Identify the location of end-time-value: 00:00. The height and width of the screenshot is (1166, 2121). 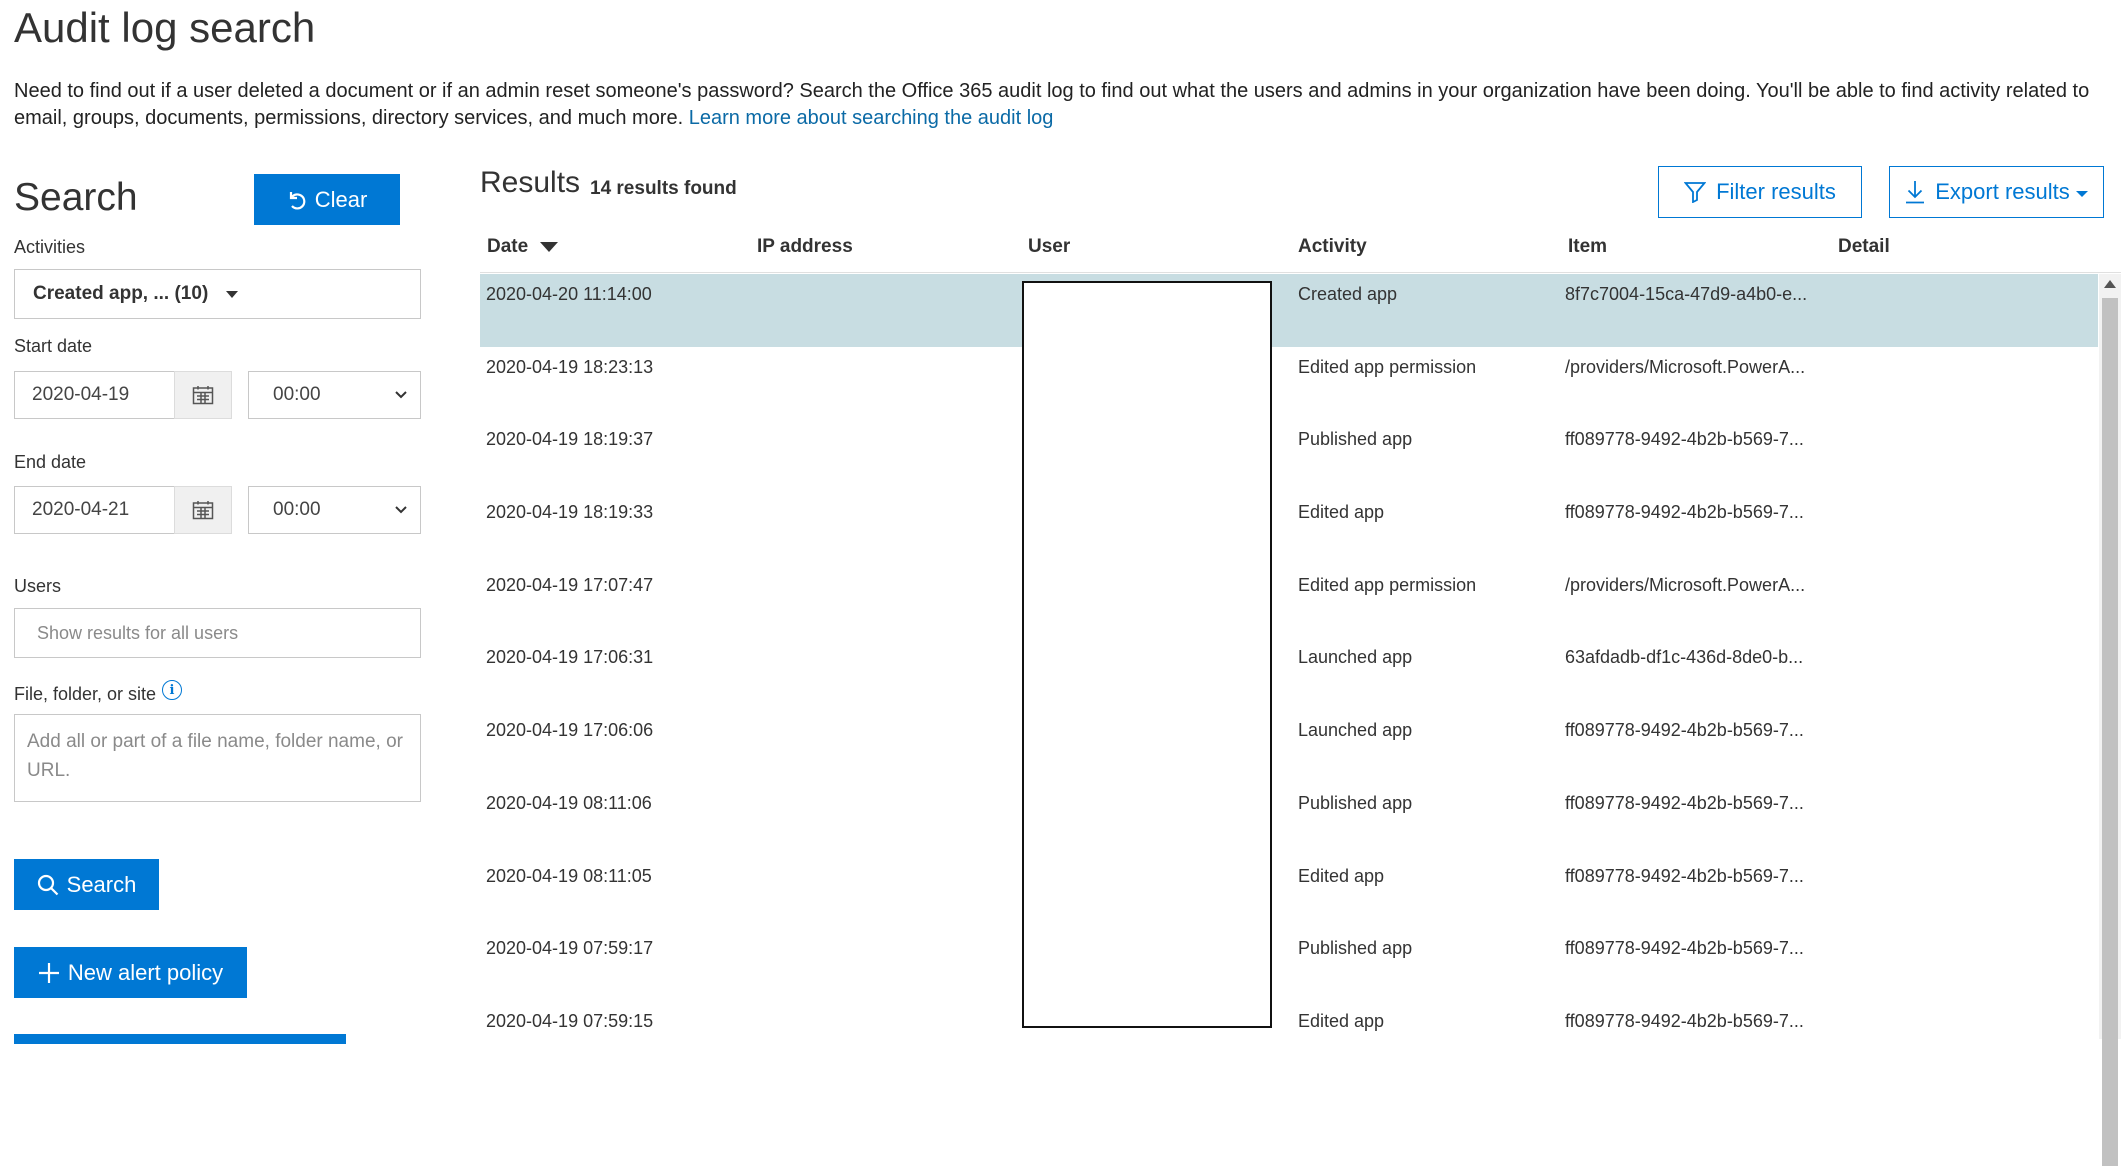
(297, 509).